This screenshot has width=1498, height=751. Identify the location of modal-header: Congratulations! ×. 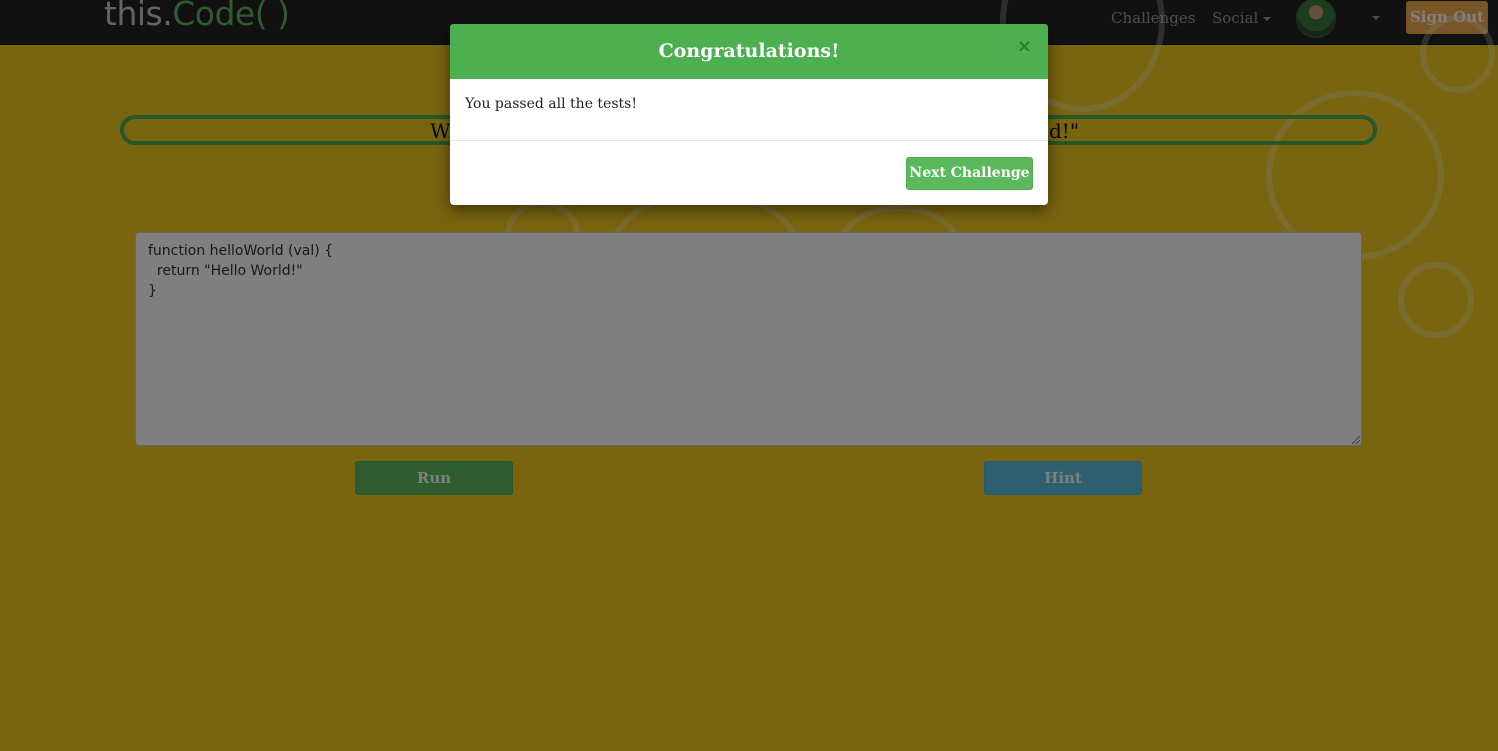
(749, 51).